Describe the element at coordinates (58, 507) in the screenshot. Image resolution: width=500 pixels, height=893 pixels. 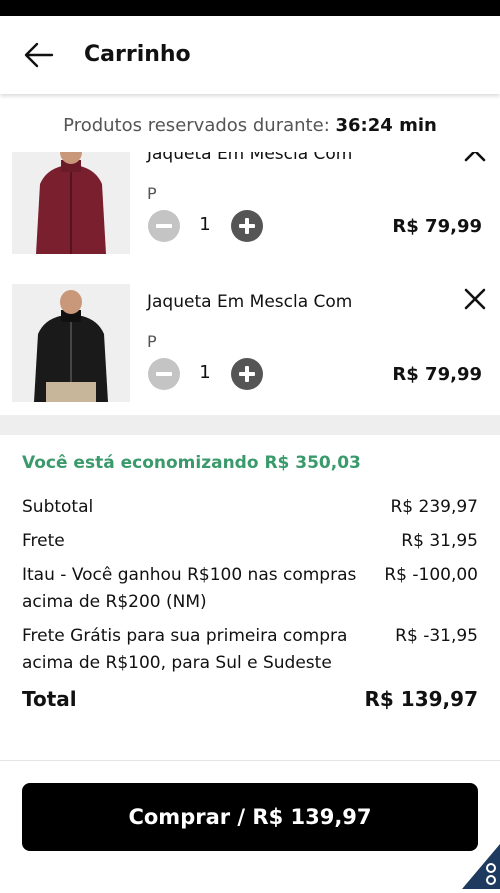
I see `summary-label: Subtotal` at that location.